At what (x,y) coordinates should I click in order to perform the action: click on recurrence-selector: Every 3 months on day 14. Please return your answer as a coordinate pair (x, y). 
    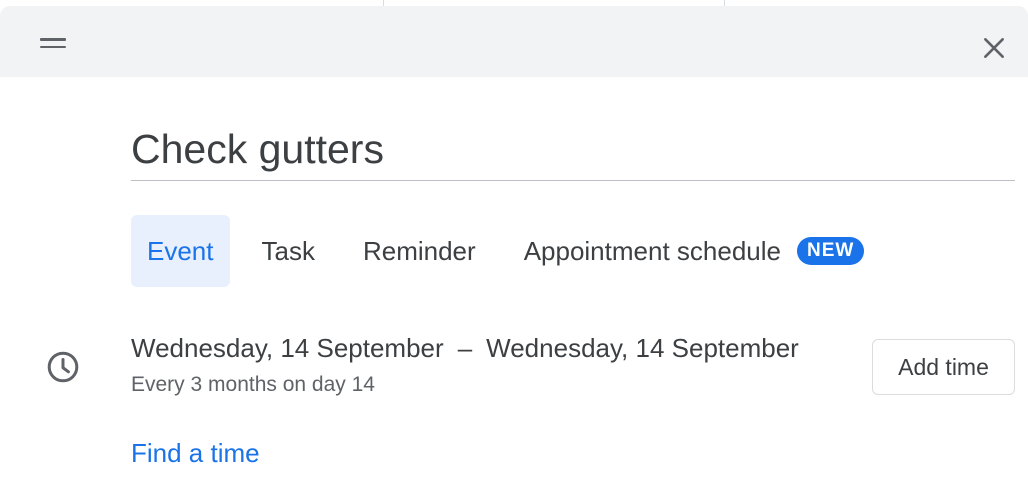
    Looking at the image, I should click on (253, 385).